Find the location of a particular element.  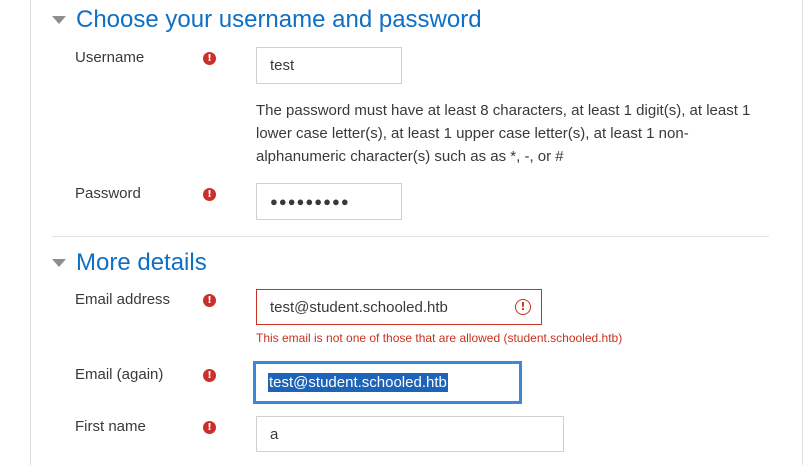

username-label: Username is located at coordinates (110, 57).